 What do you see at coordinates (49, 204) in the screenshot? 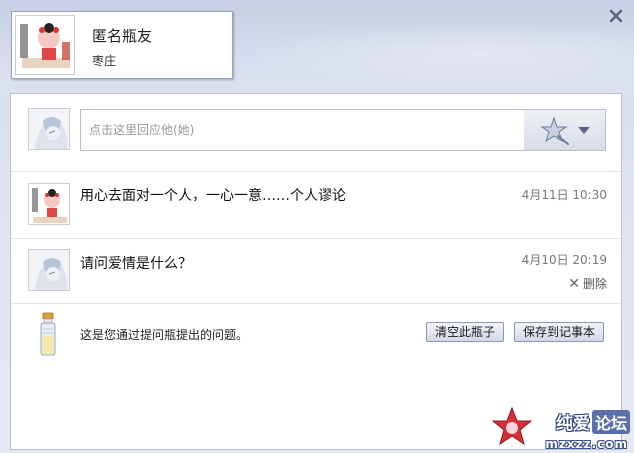
I see `sender-avatar` at bounding box center [49, 204].